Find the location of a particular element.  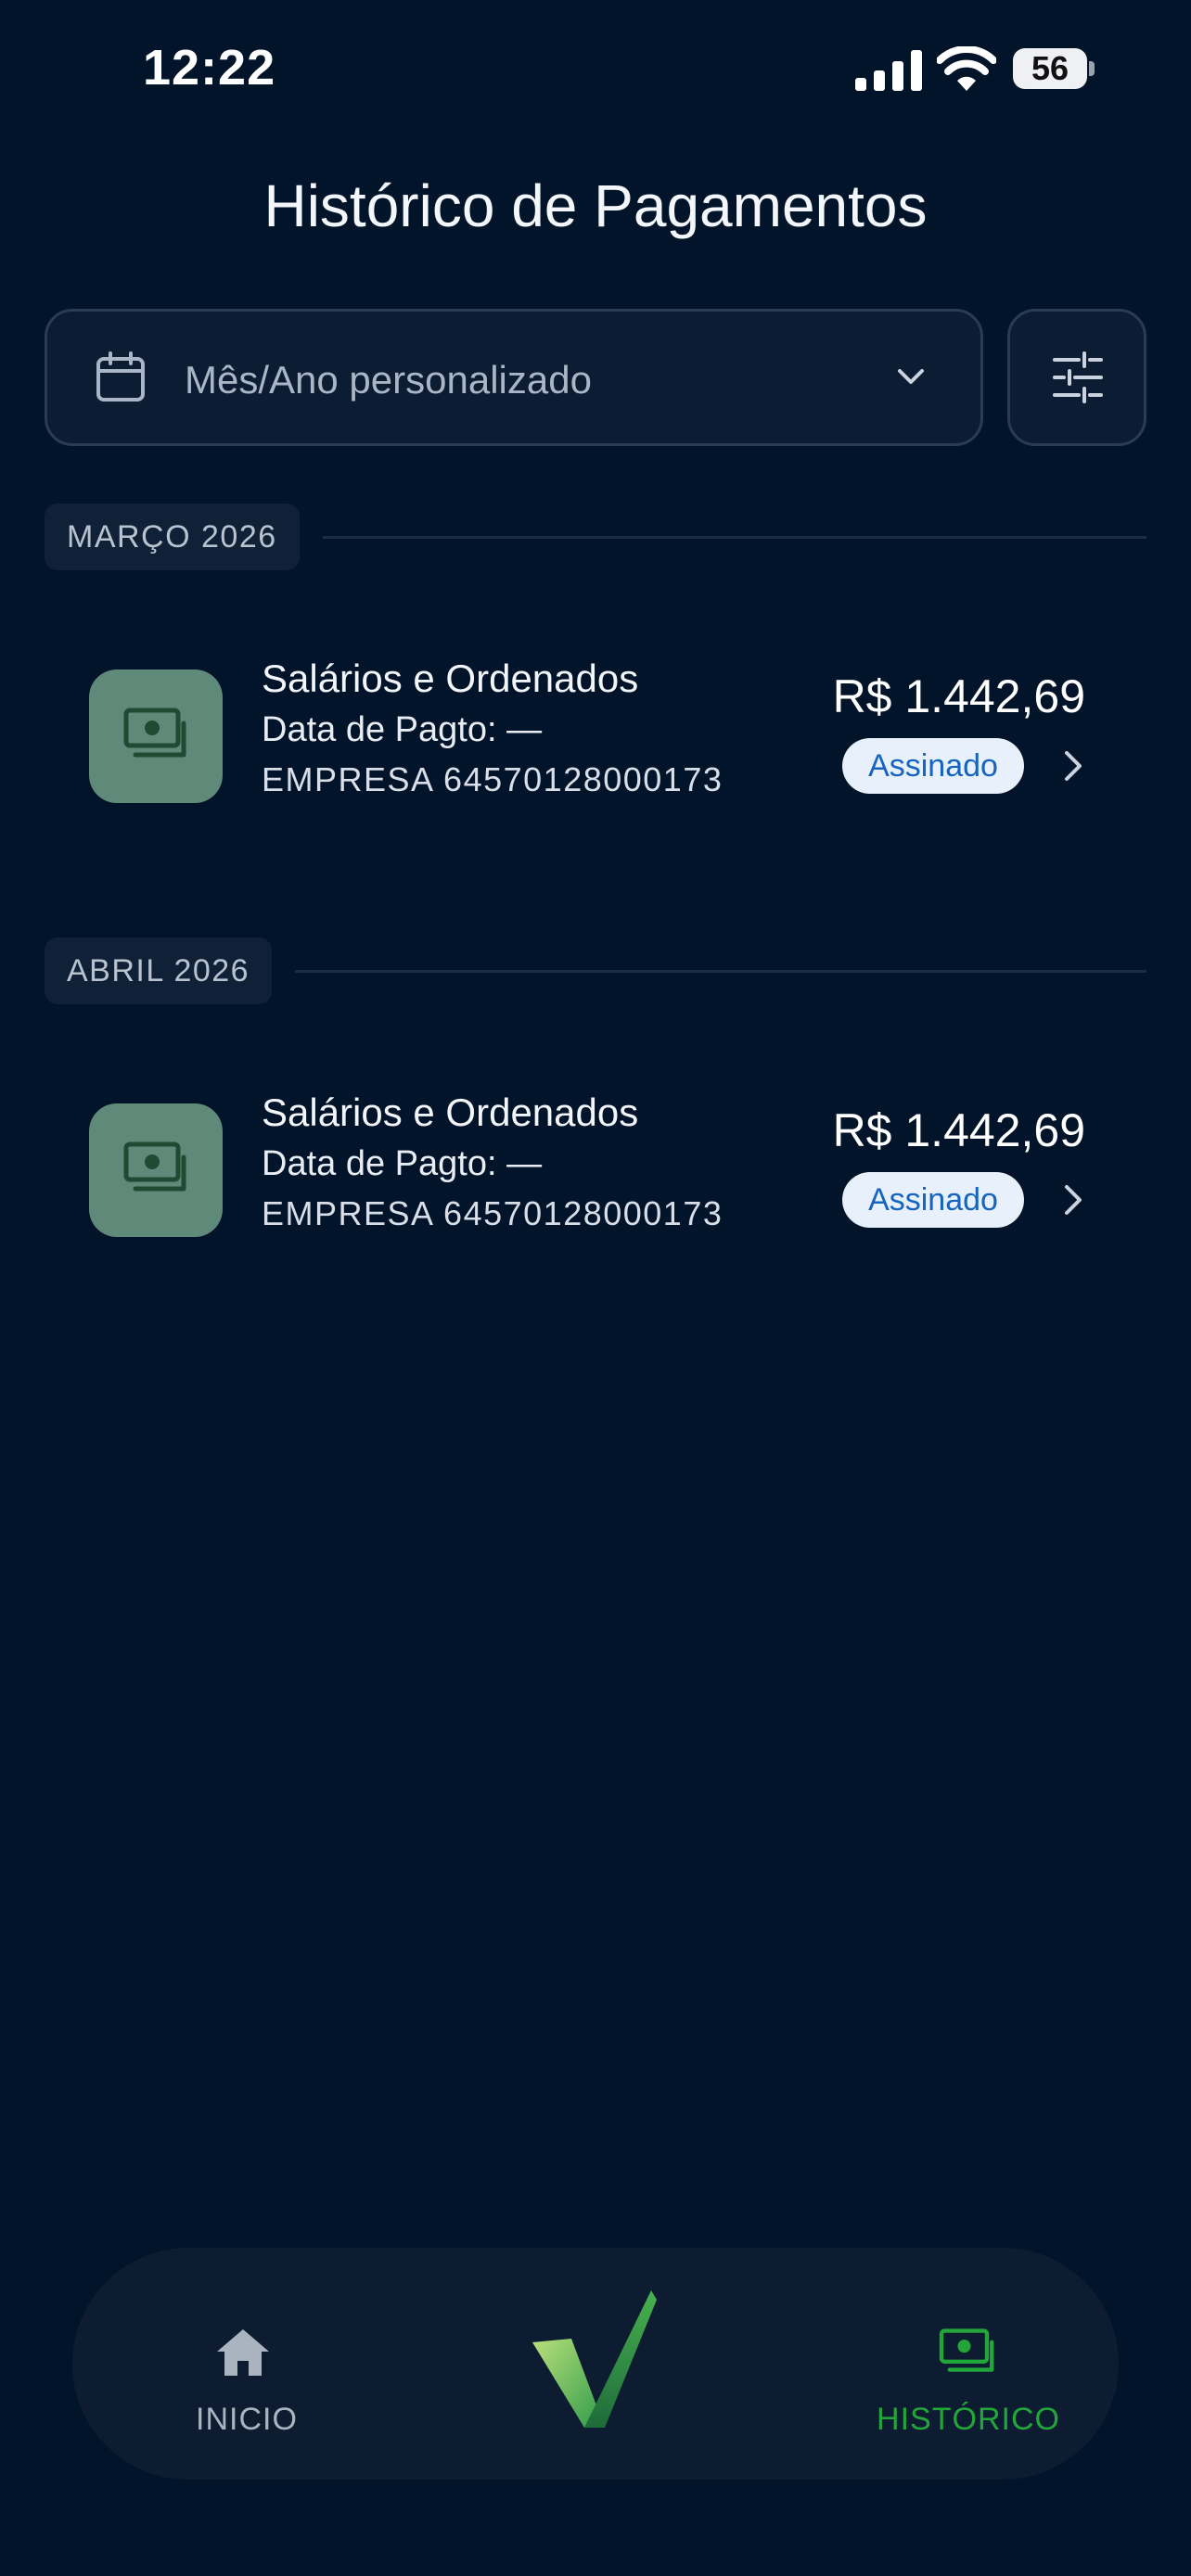

status-time: 12:22 is located at coordinates (209, 68).